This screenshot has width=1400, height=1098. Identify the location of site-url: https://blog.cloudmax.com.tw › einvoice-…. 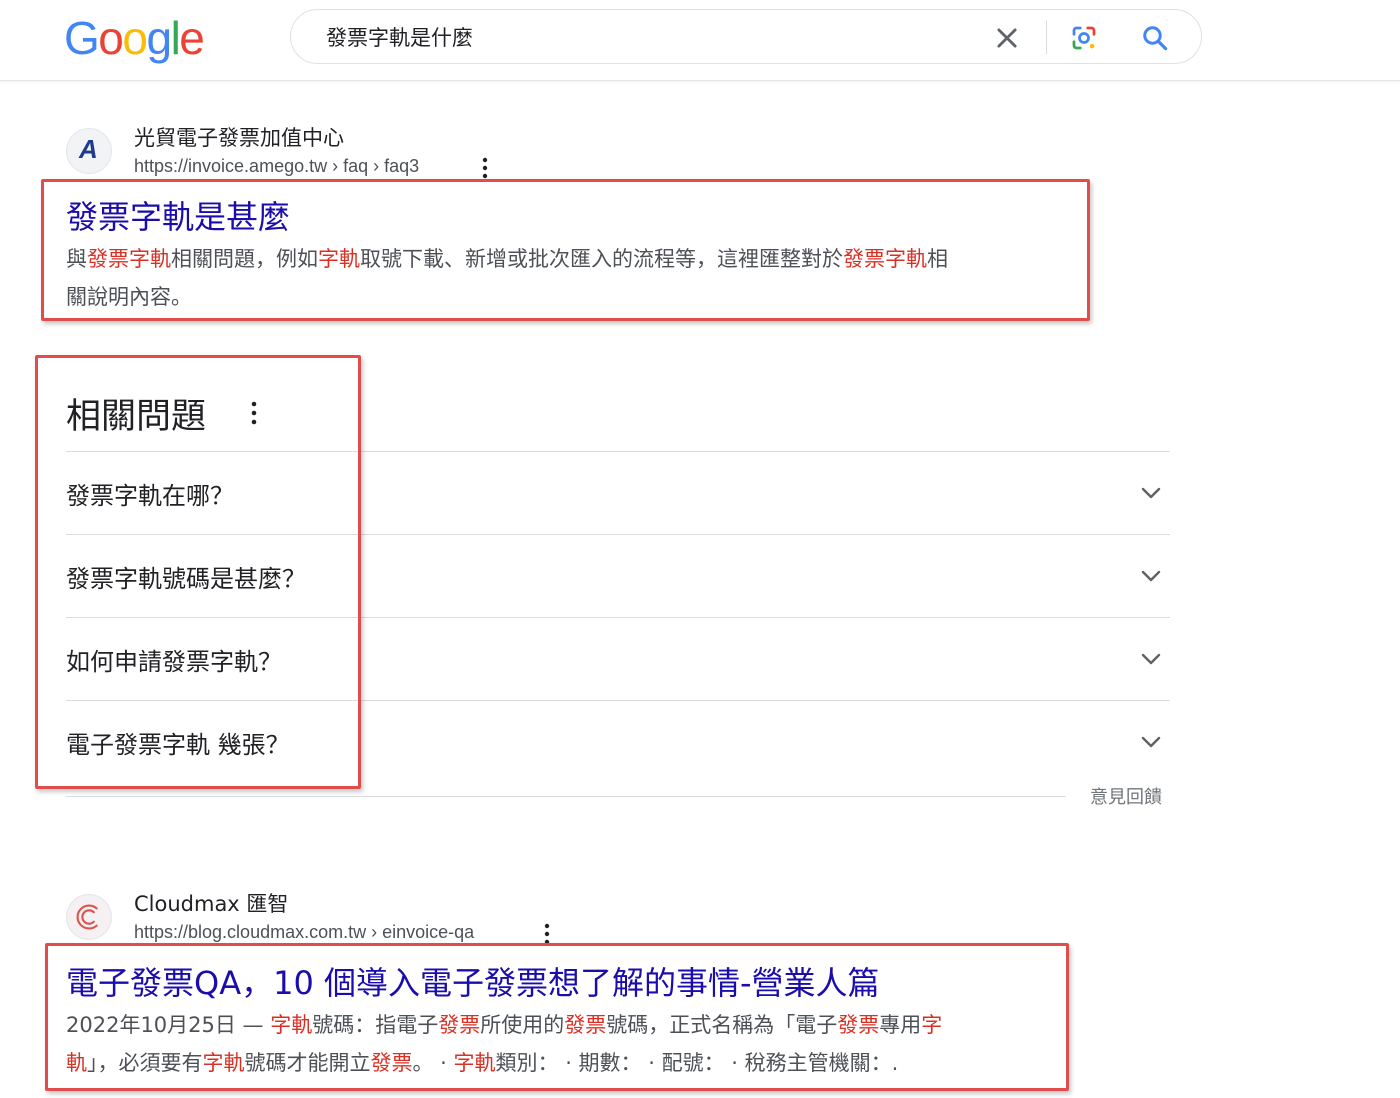
(304, 932).